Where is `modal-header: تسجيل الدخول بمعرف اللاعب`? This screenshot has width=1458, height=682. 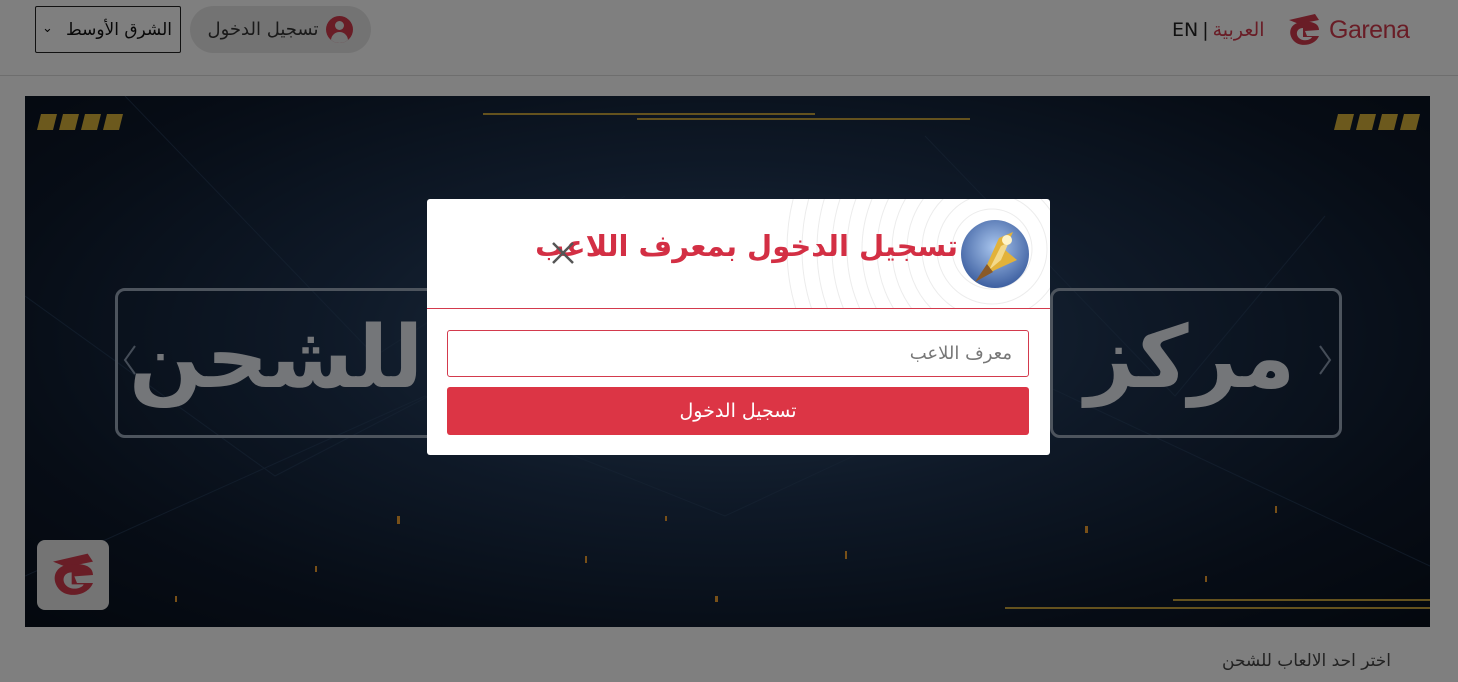
modal-header: تسجيل الدخول بمعرف اللاعب is located at coordinates (738, 254).